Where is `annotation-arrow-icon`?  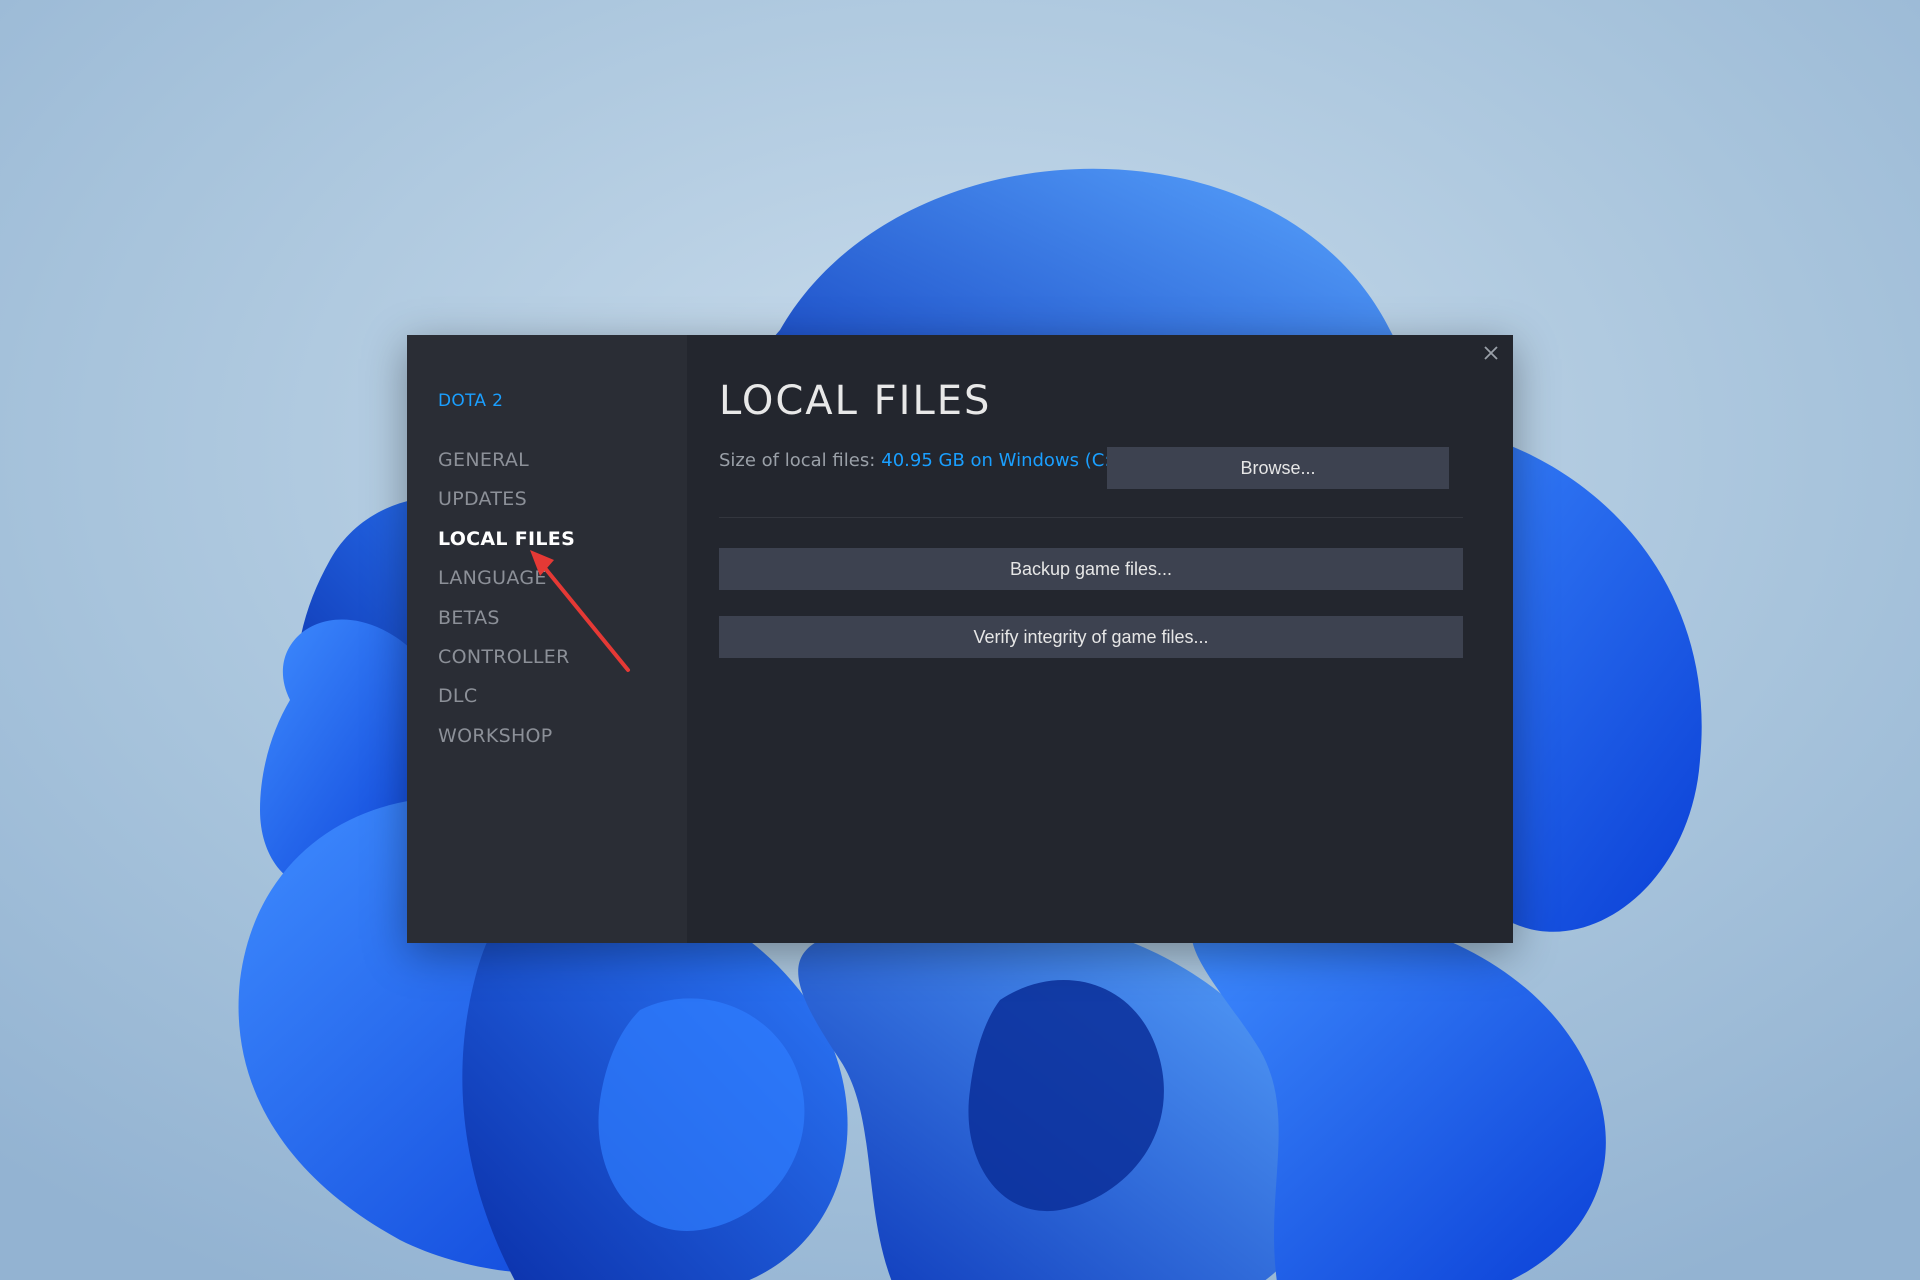
annotation-arrow-icon is located at coordinates (580, 611).